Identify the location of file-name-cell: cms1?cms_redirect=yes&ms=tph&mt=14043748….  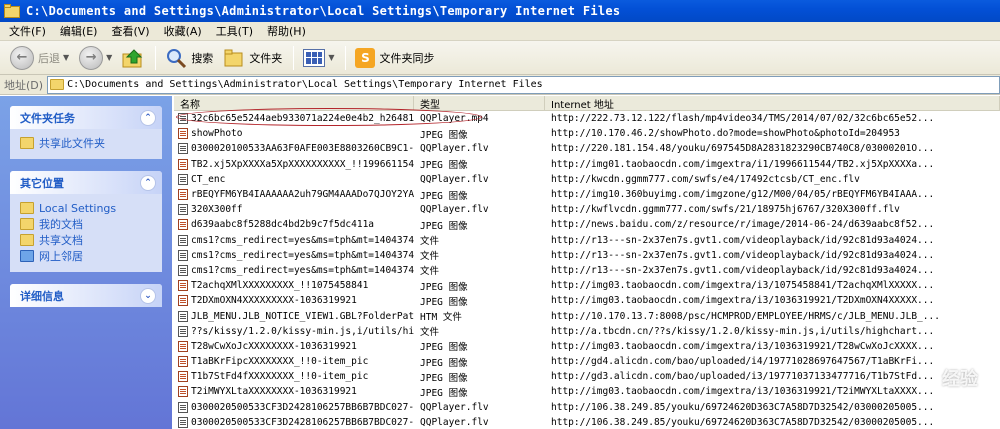
(294, 270).